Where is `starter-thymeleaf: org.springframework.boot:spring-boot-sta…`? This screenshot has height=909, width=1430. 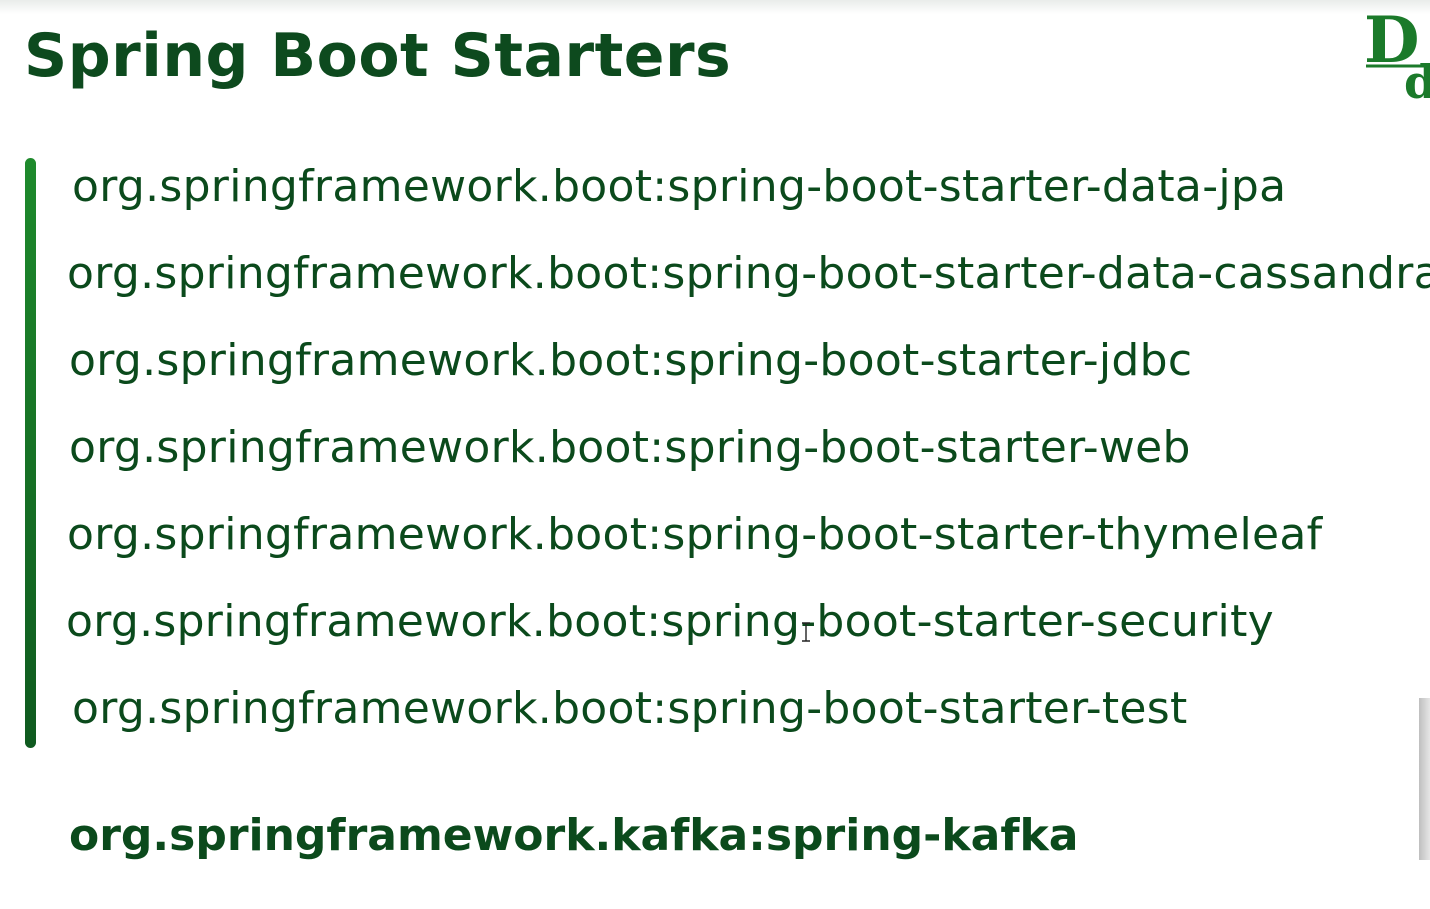 starter-thymeleaf: org.springframework.boot:spring-boot-sta… is located at coordinates (695, 534).